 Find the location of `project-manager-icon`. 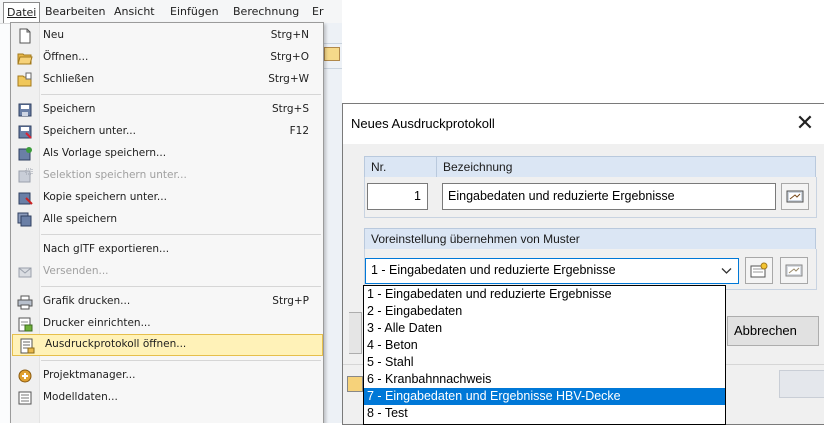

project-manager-icon is located at coordinates (25, 376).